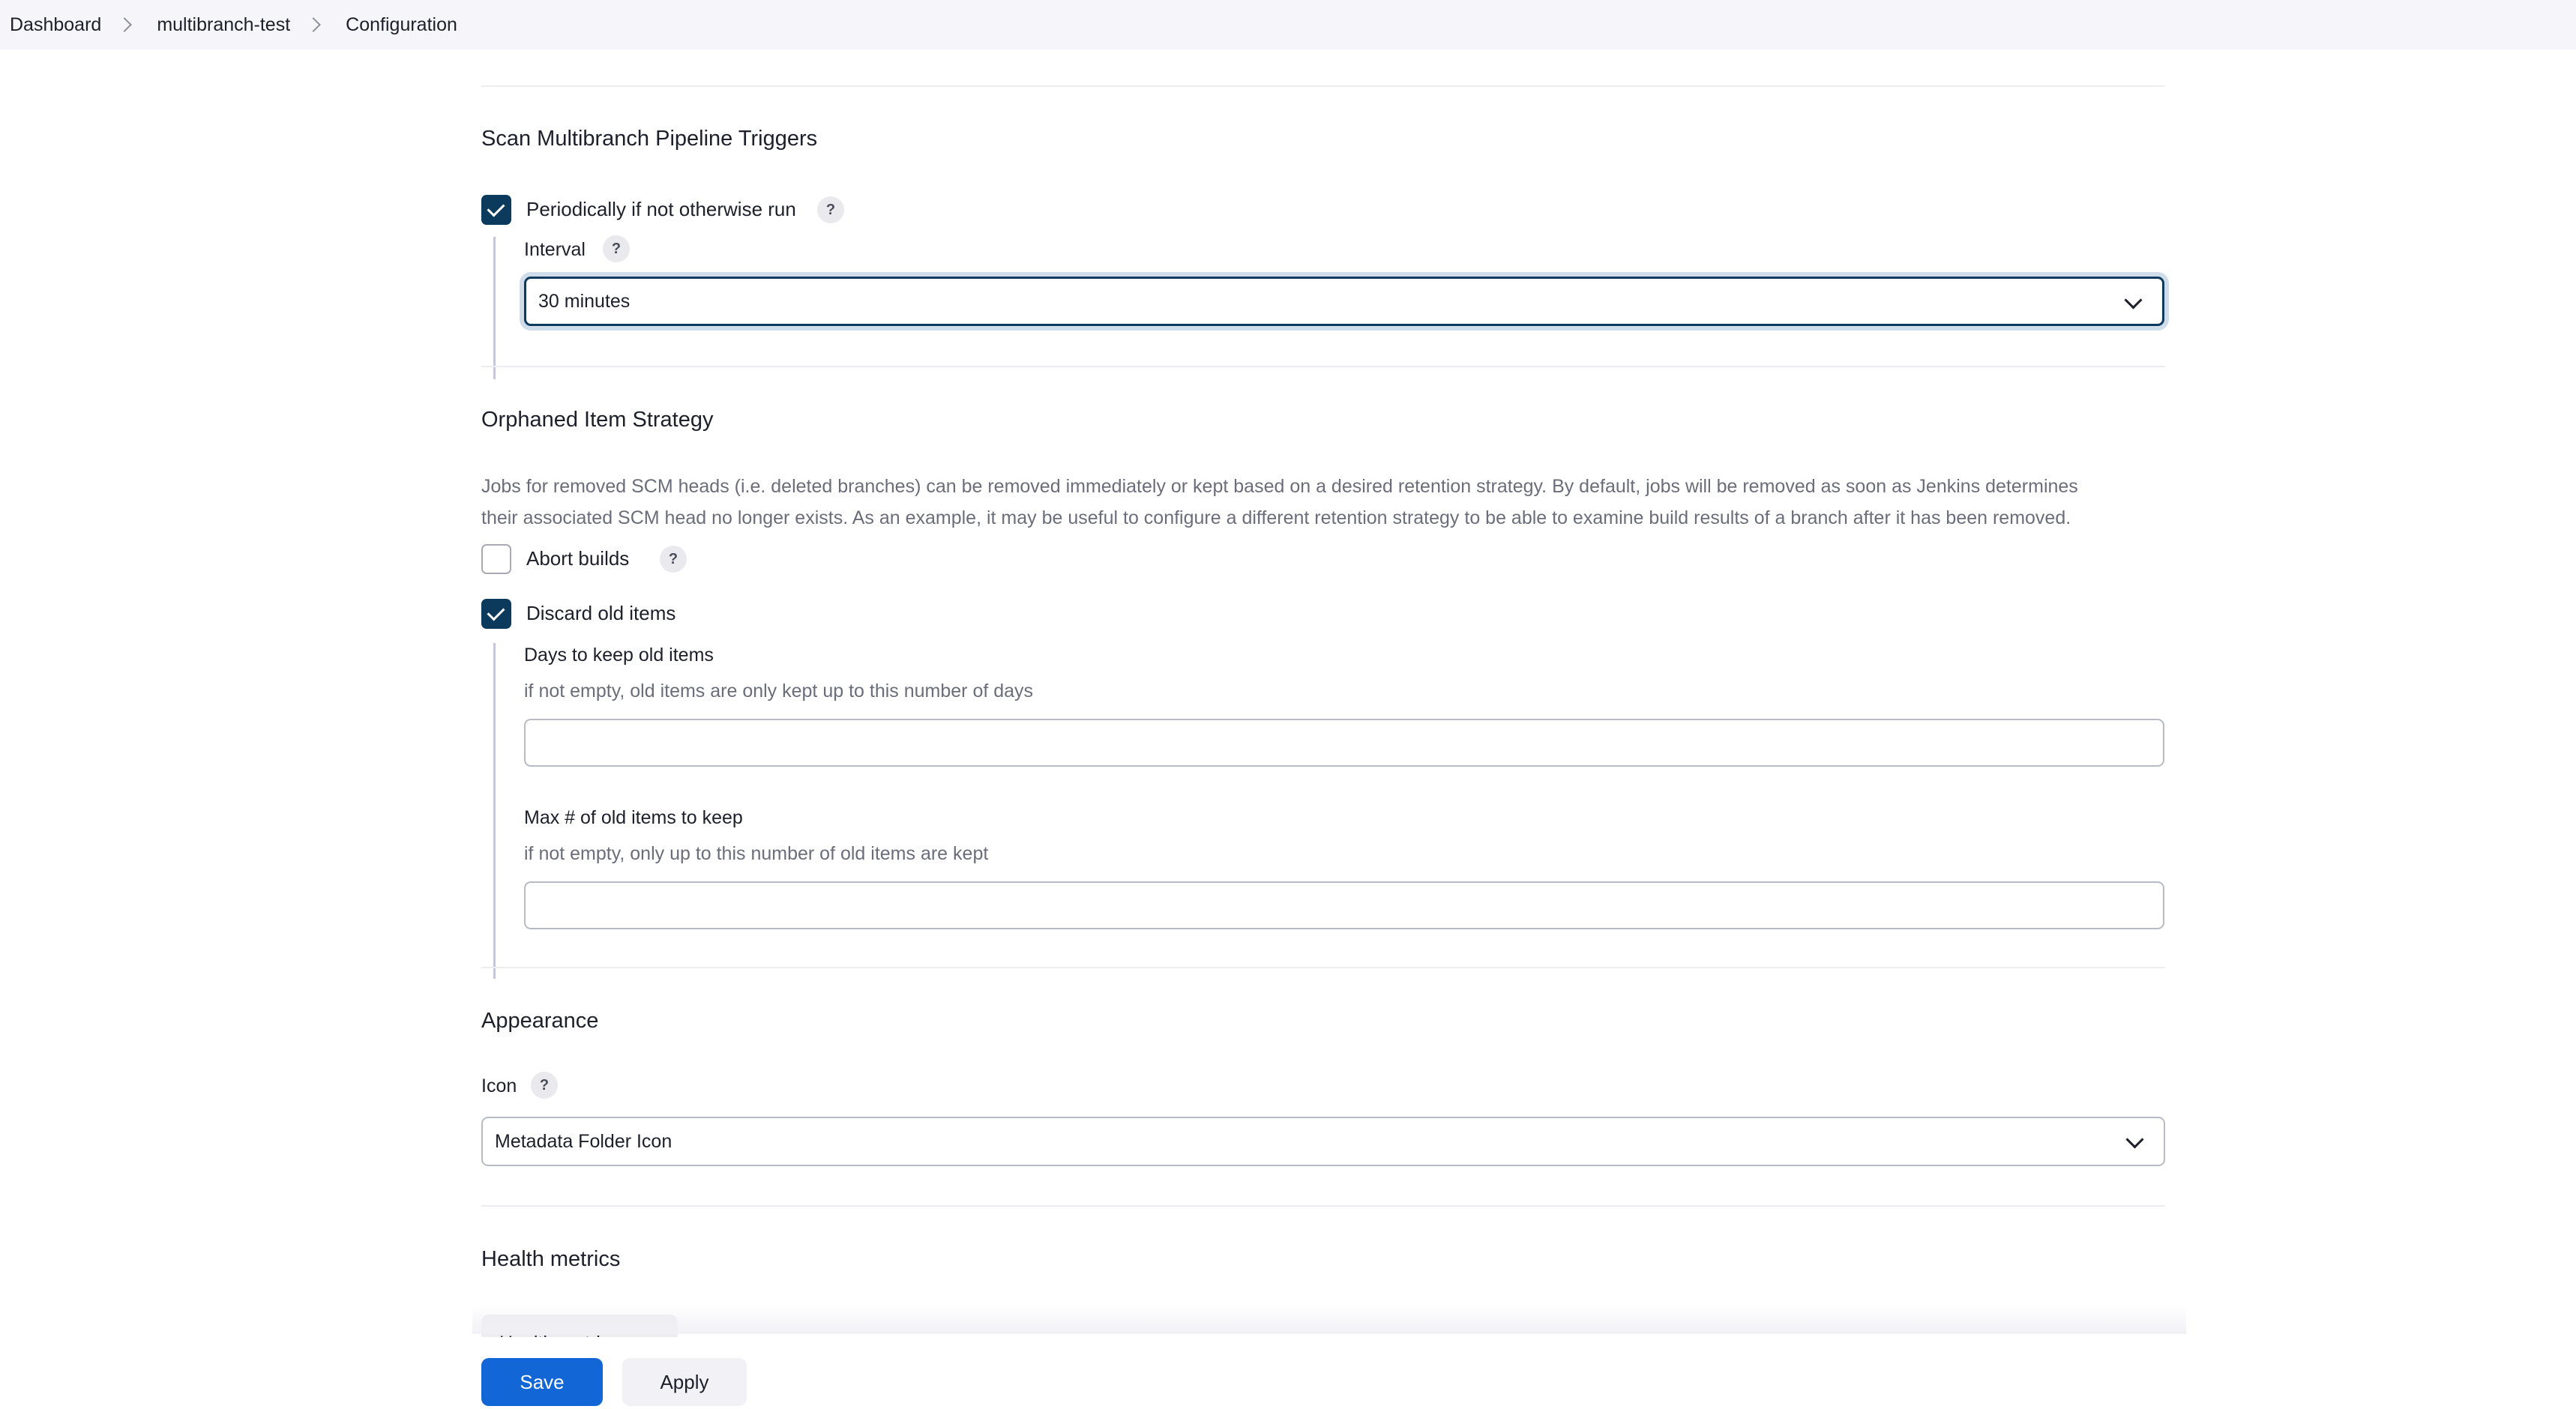  Describe the element at coordinates (684, 1382) in the screenshot. I see `apply-button: Apply` at that location.